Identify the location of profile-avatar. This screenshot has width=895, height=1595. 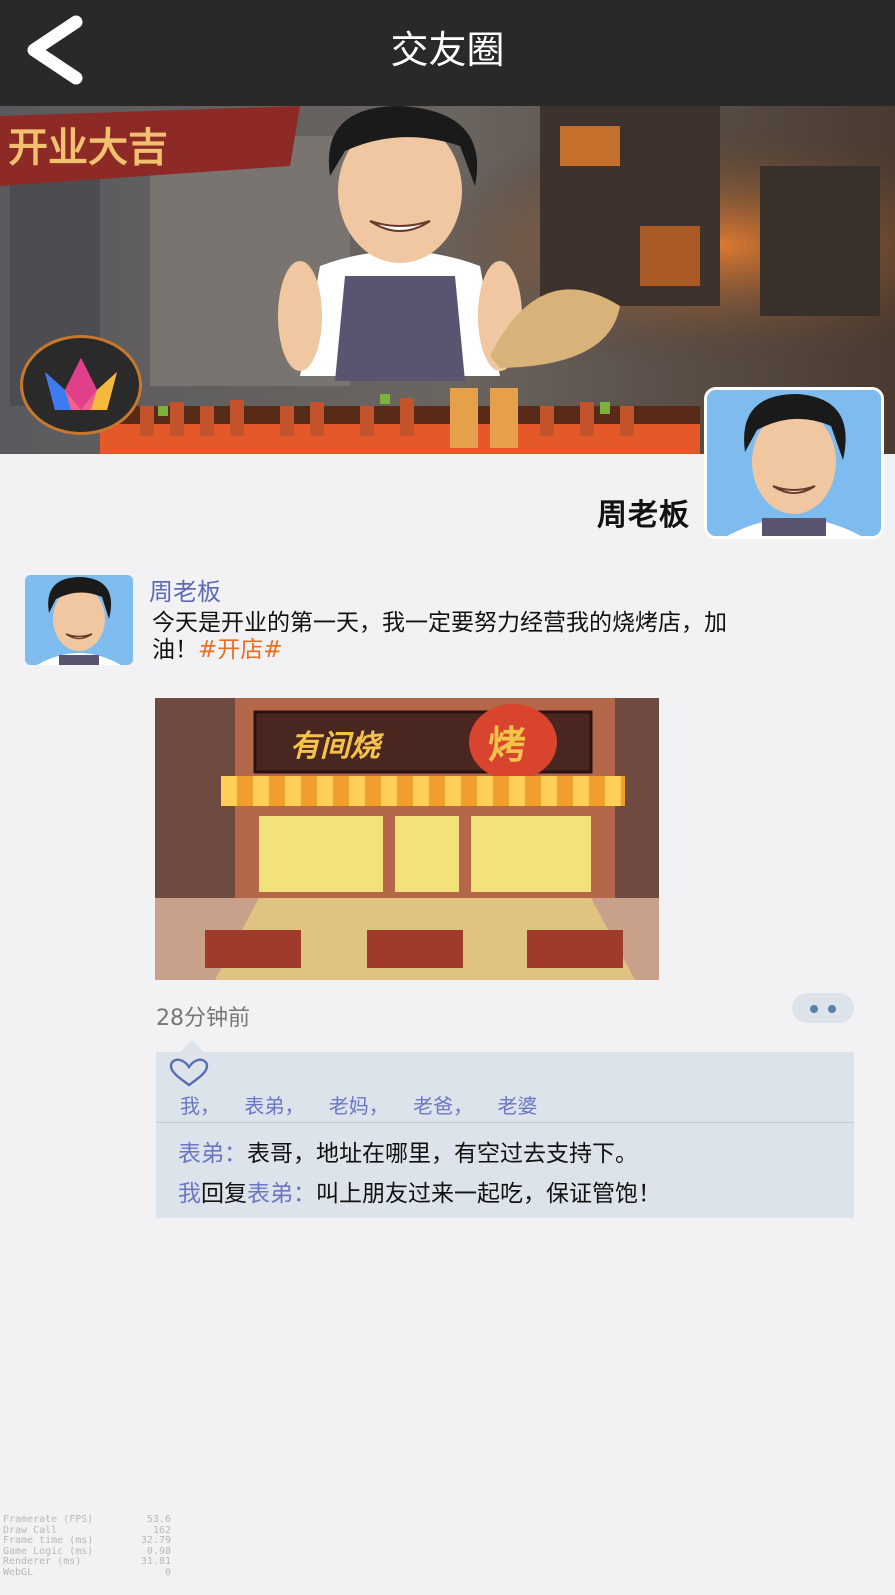
(794, 463).